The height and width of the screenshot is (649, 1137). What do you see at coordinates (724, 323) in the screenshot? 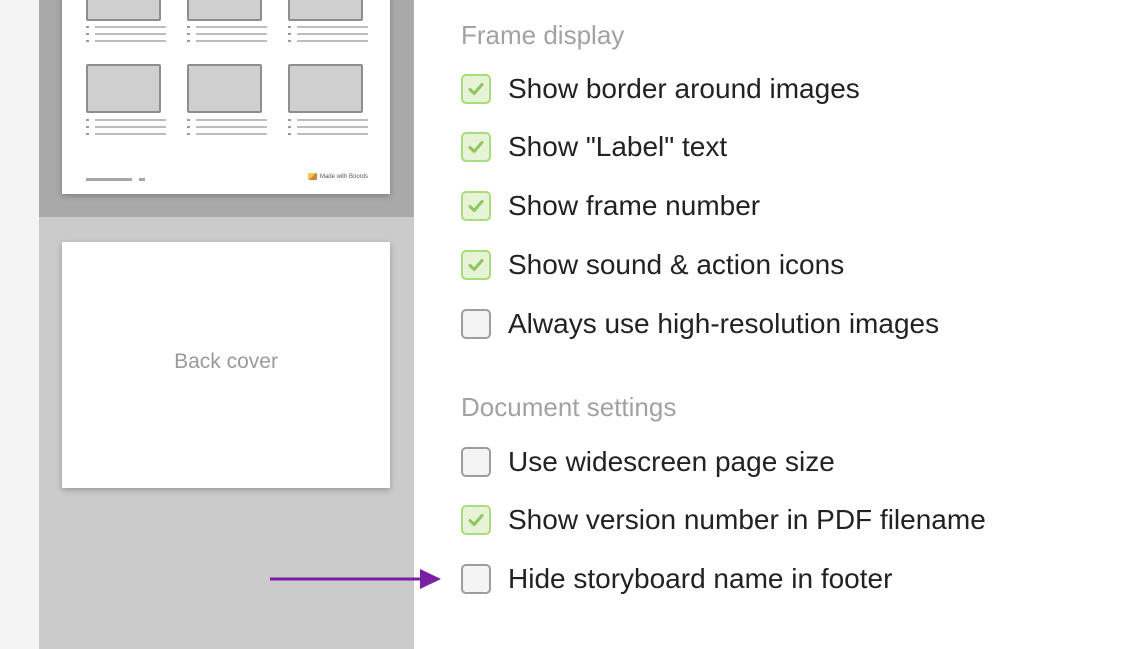
I see `option-label: Always use high-resolution images` at bounding box center [724, 323].